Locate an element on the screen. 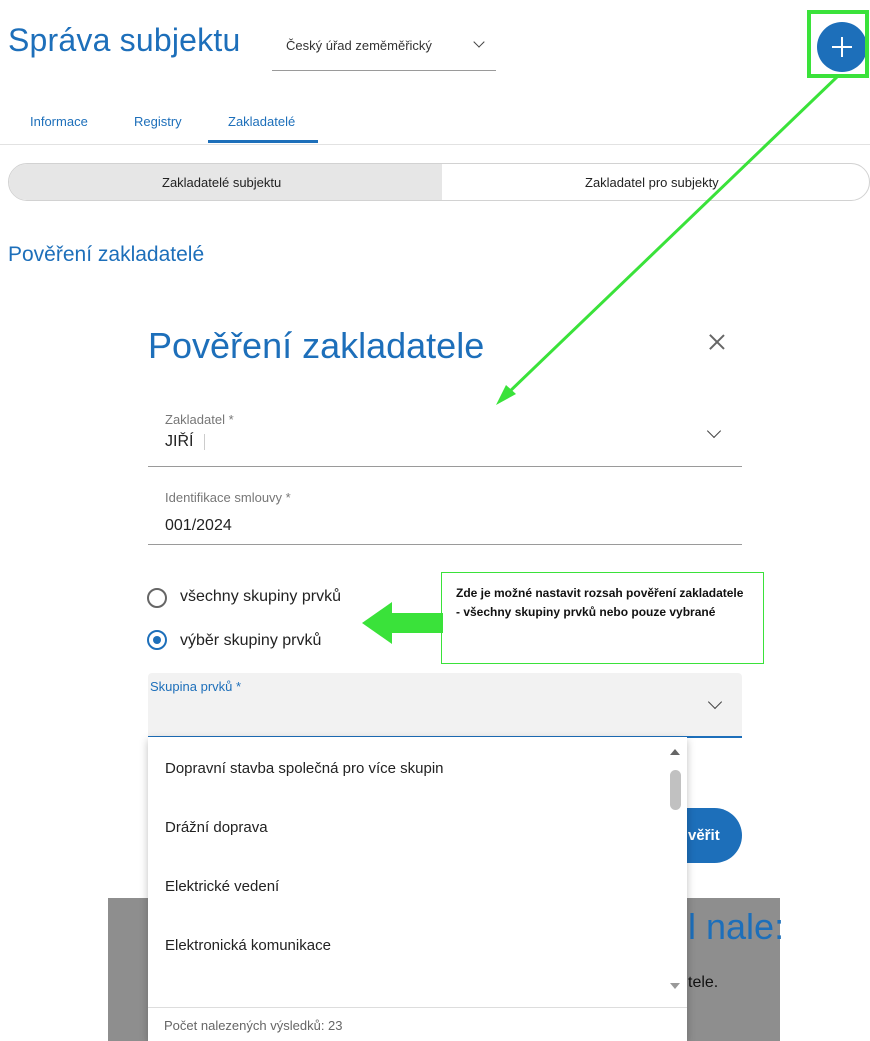 This screenshot has width=870, height=1041. tab-registry: Registry is located at coordinates (158, 121).